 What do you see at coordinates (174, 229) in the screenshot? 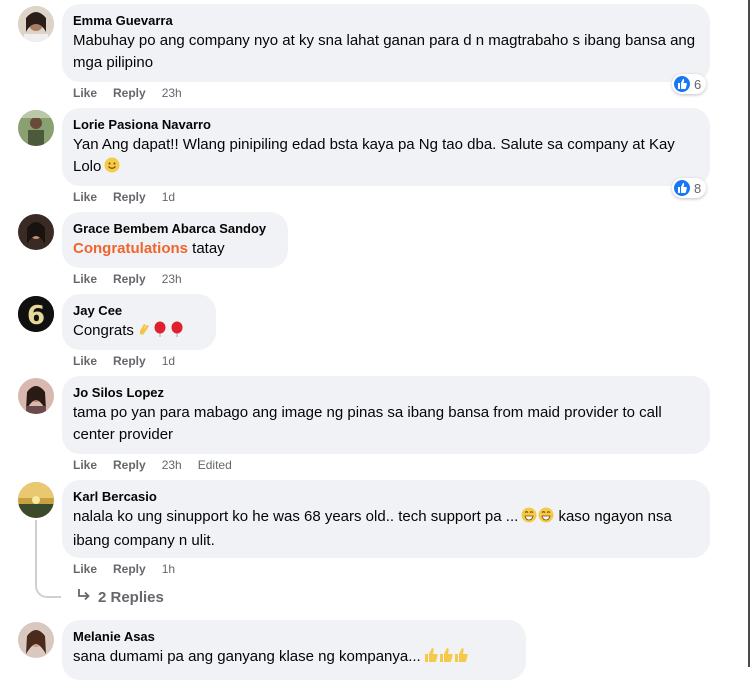
I see `comment-author: Grace Bembem Abarca Sandoy` at bounding box center [174, 229].